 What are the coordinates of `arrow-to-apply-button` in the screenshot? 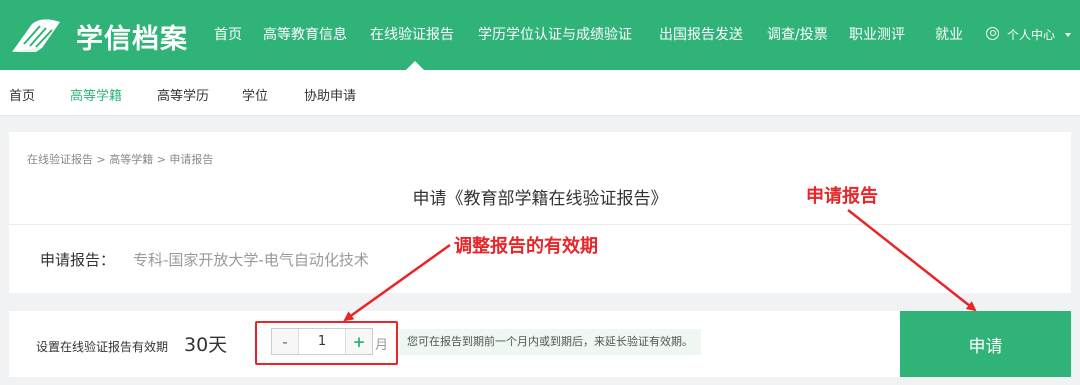 It's located at (912, 260).